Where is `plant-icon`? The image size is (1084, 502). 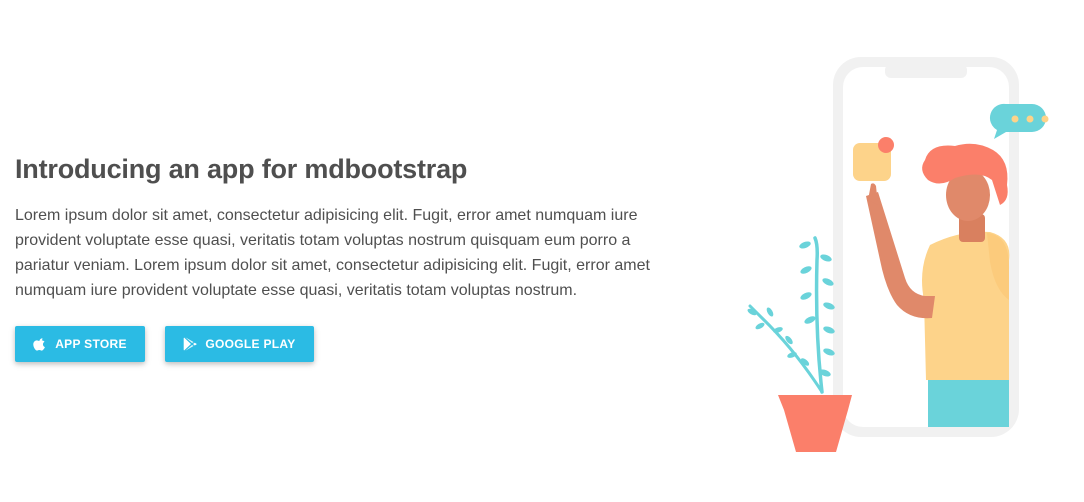
plant-icon is located at coordinates (791, 315).